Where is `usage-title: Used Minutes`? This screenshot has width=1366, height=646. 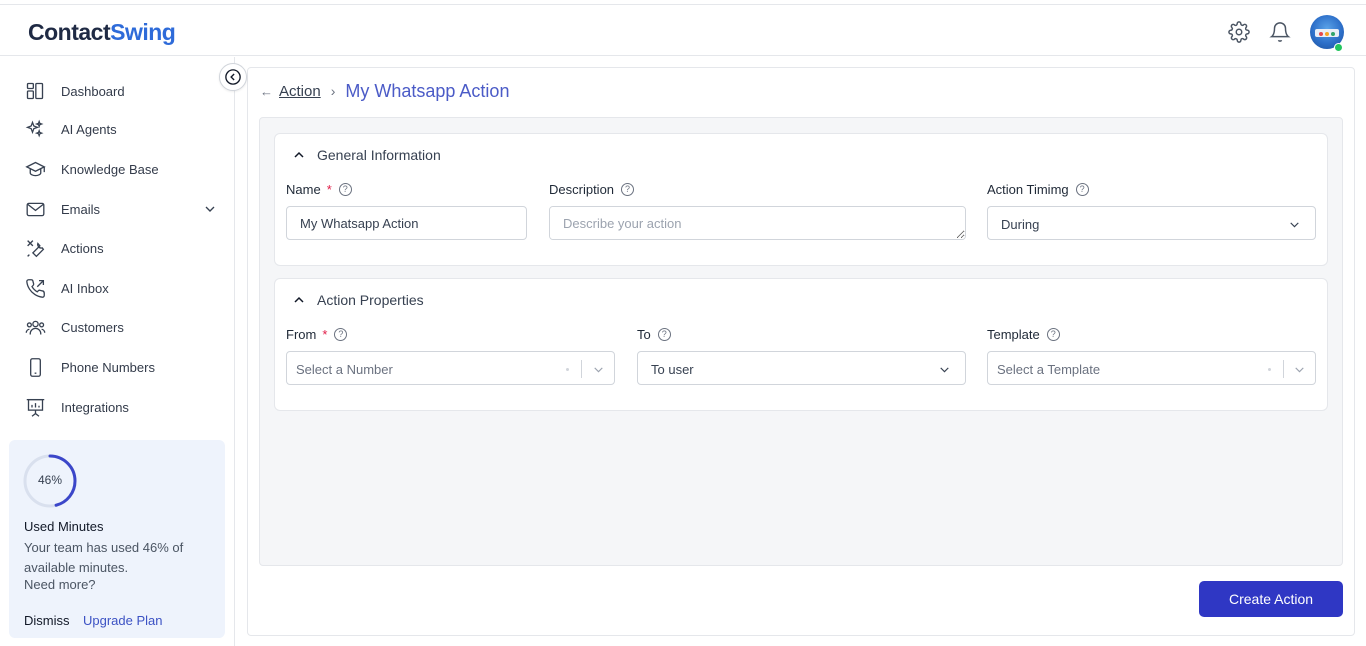 usage-title: Used Minutes is located at coordinates (64, 526).